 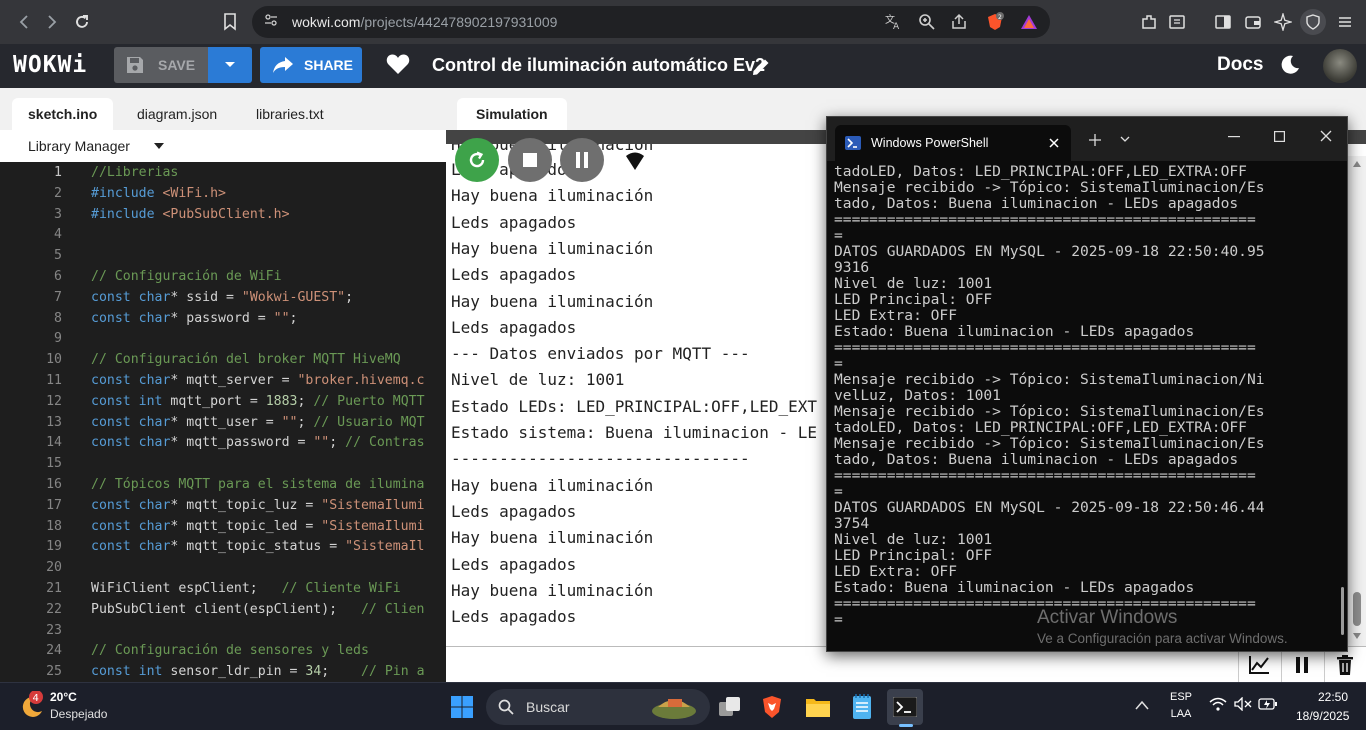 I want to click on code-line: 20, so click(x=223, y=567).